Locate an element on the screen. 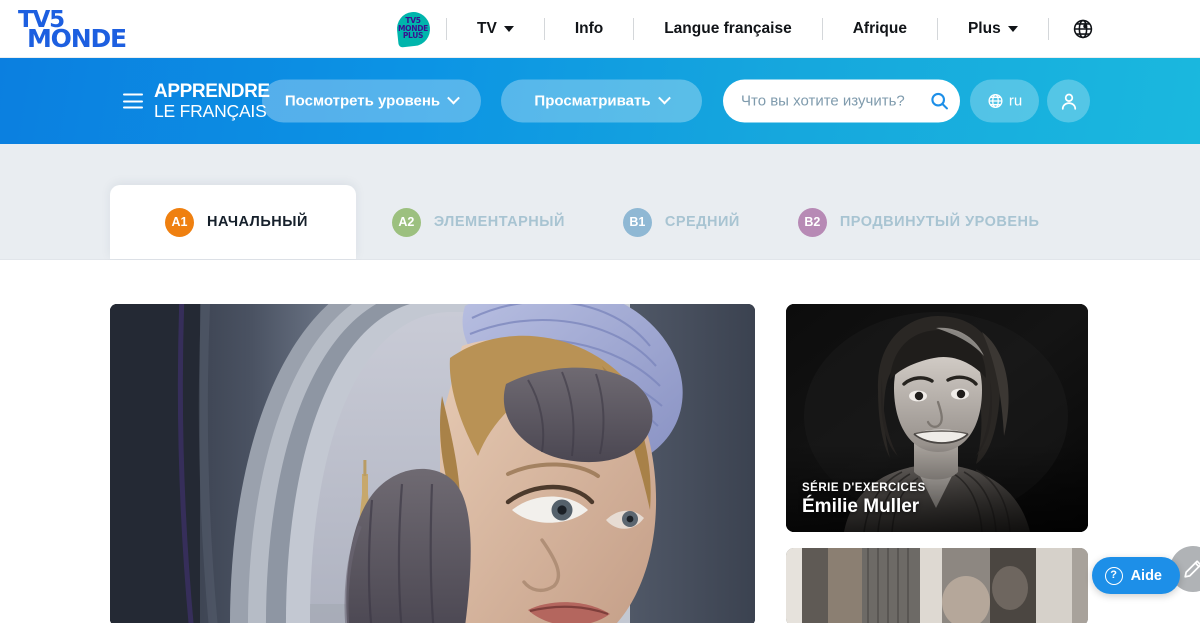 The width and height of the screenshot is (1200, 623). level-tab-b1: B1 СРЕДНИЙ is located at coordinates (674, 222).